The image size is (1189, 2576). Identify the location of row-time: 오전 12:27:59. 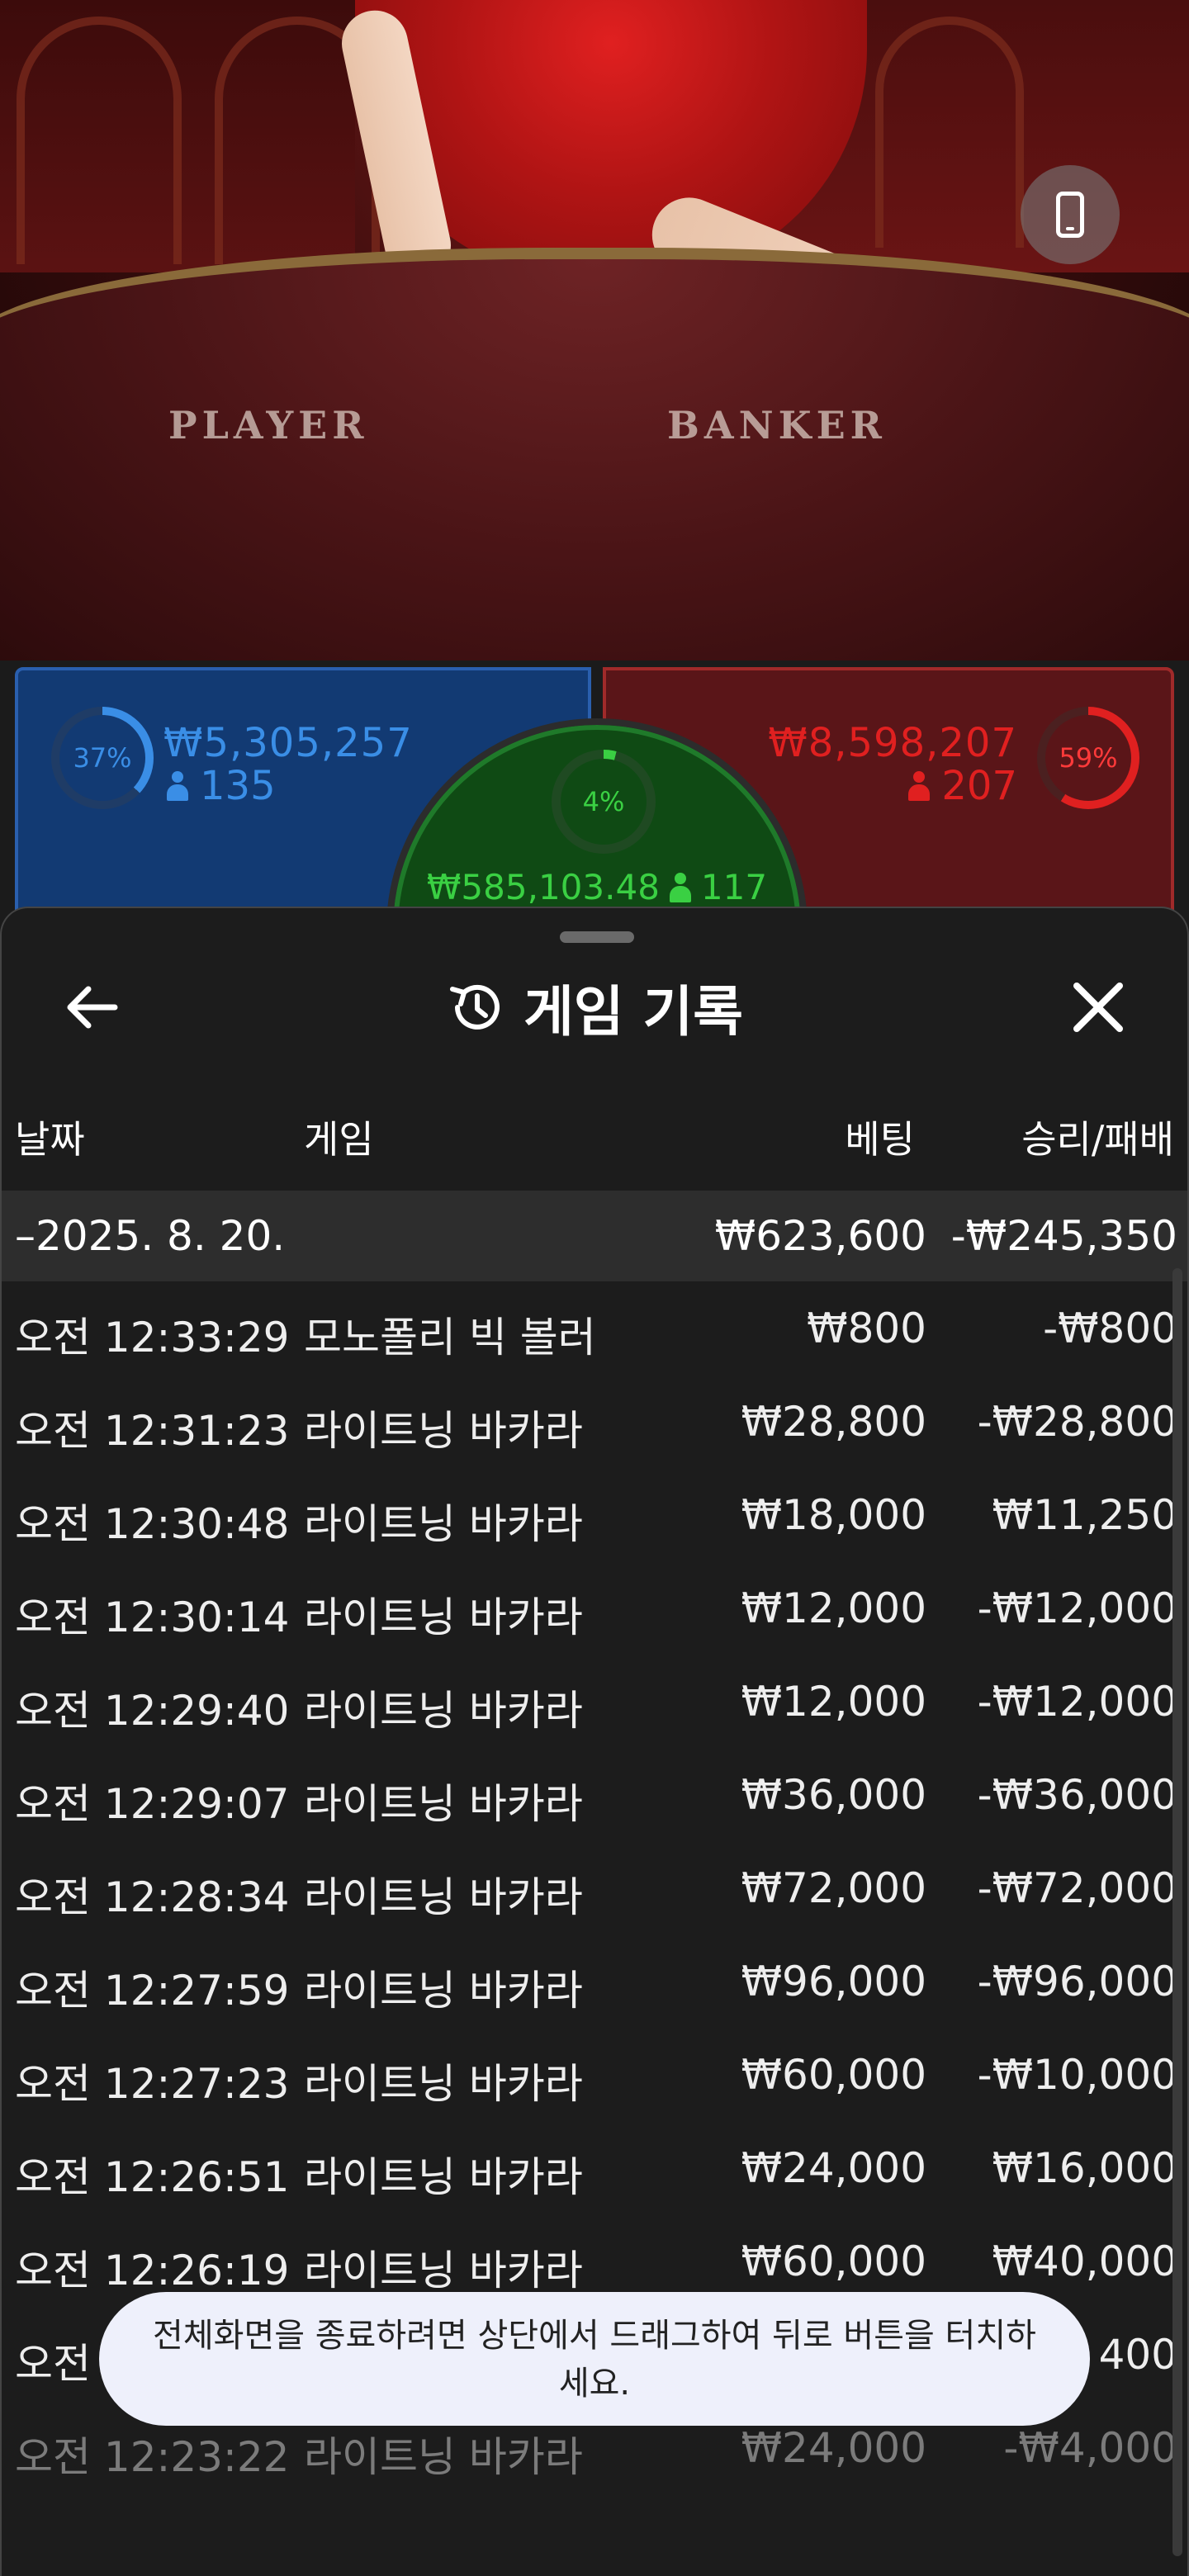
(152, 1991).